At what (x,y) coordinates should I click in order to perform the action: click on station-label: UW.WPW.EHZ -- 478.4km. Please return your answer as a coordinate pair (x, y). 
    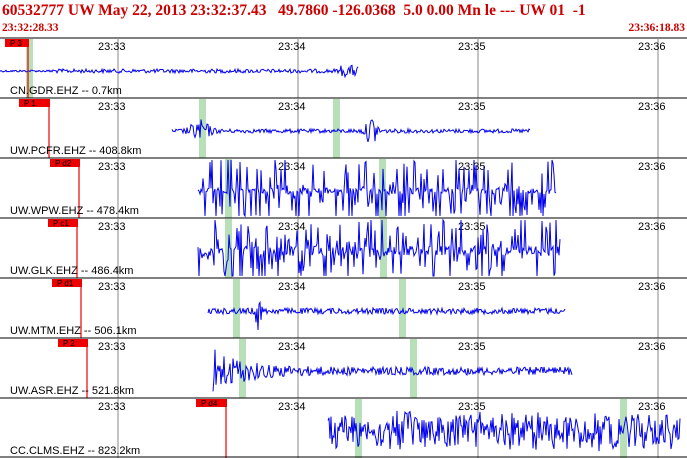
    Looking at the image, I should click on (74, 211).